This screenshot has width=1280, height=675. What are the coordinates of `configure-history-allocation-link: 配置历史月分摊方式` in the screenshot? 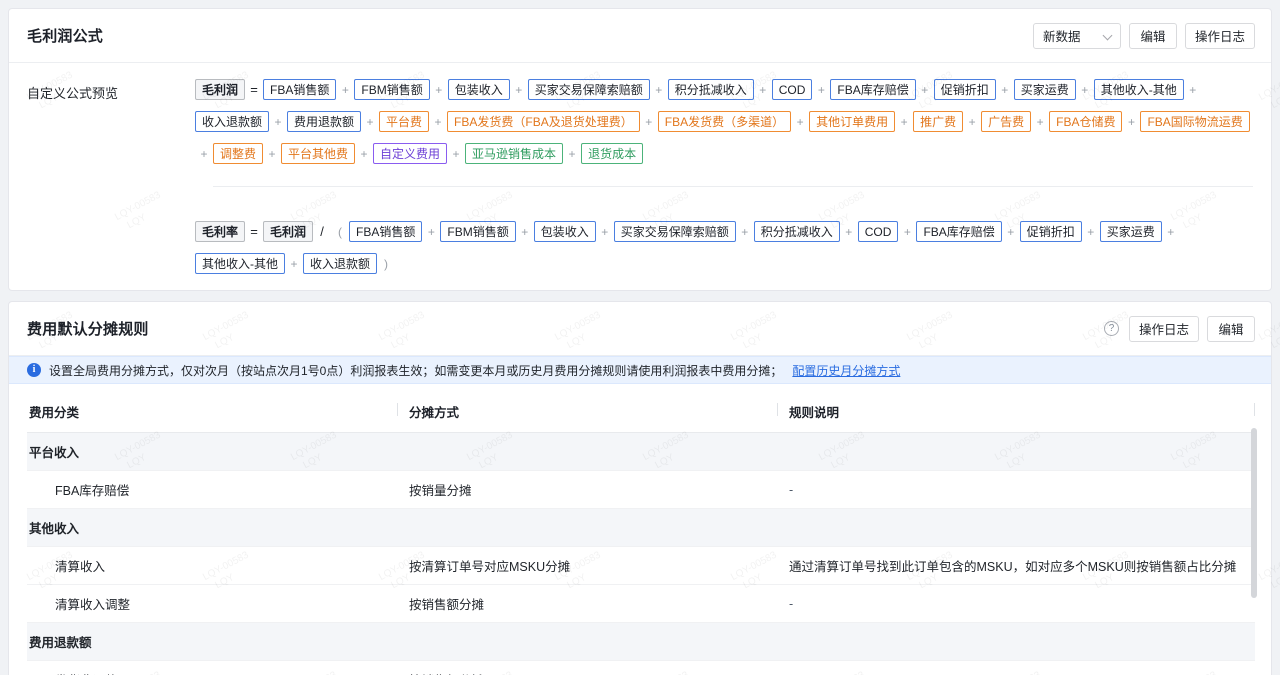 It's located at (846, 370).